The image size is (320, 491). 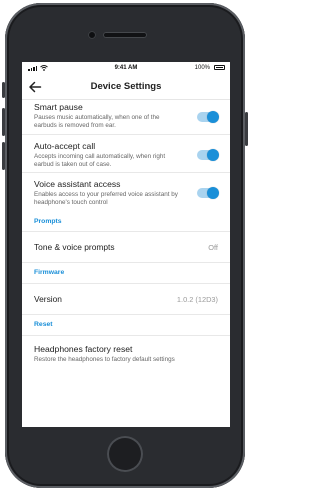 I want to click on smart-pause-toggle, so click(x=208, y=117).